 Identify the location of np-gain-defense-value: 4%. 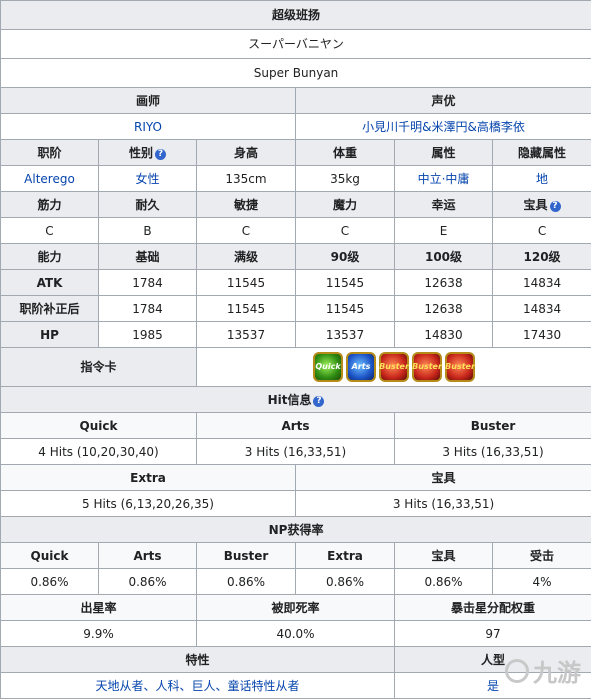
(542, 582).